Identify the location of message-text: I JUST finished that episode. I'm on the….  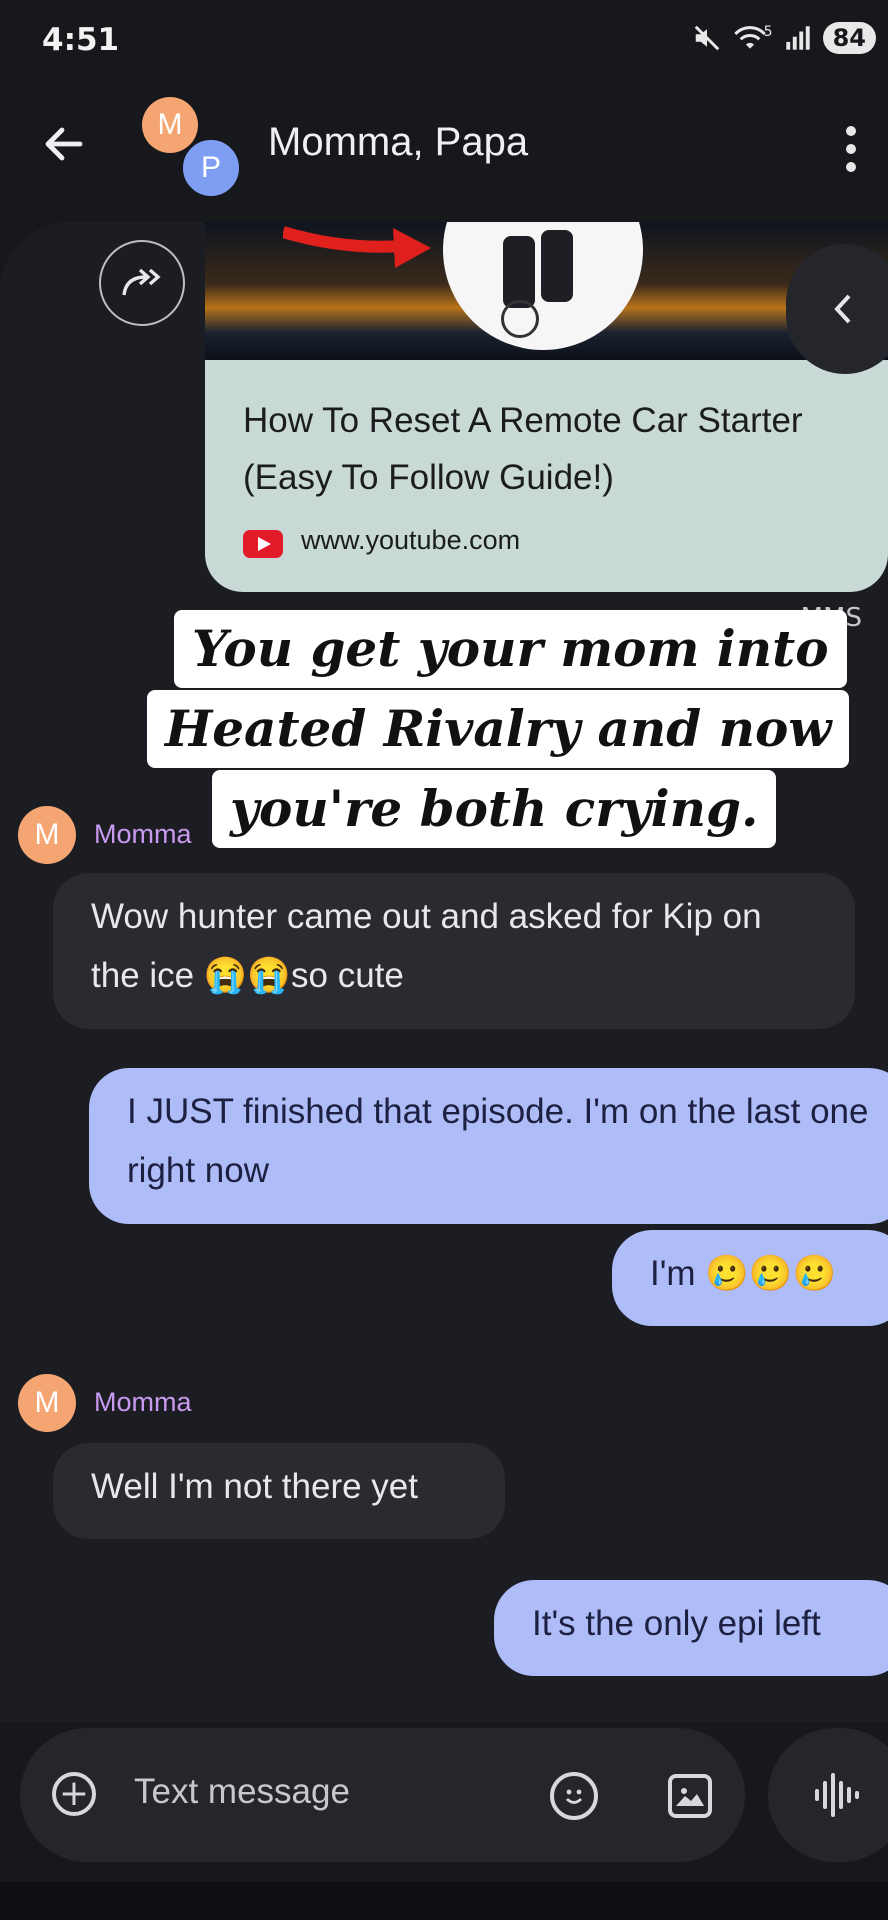
(498, 1141).